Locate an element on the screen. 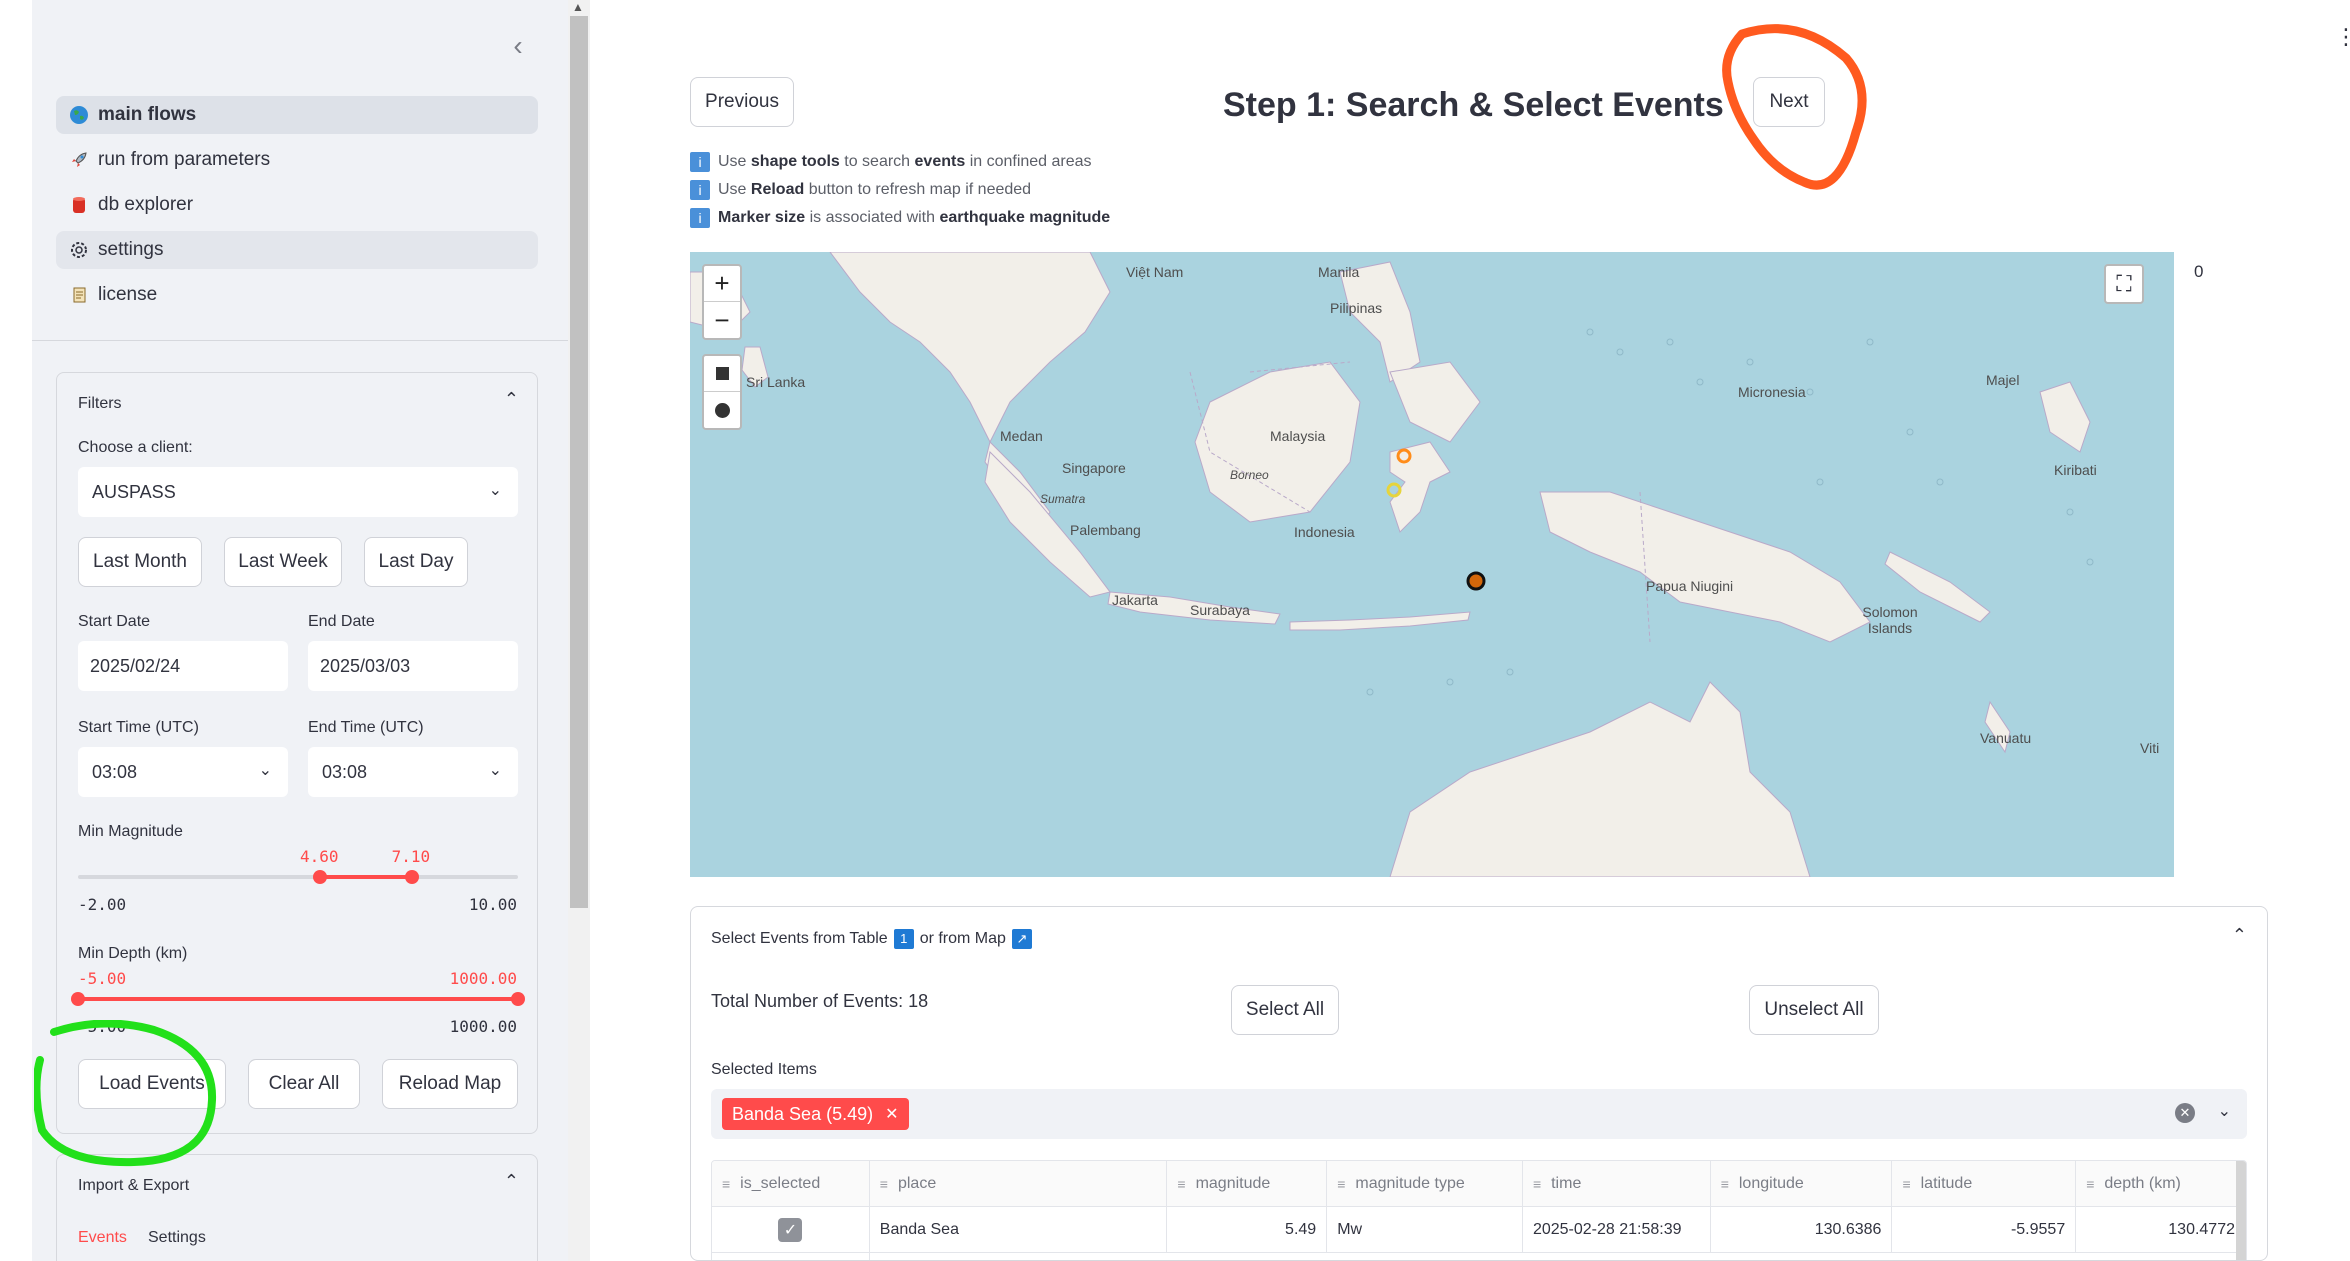  magnitude-track is located at coordinates (298, 877).